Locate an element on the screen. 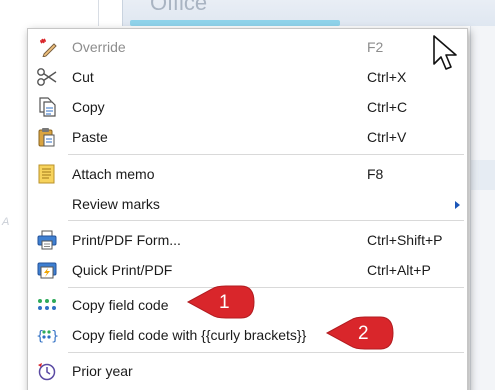 Image resolution: width=495 pixels, height=390 pixels. menu-item-label: Override is located at coordinates (99, 47).